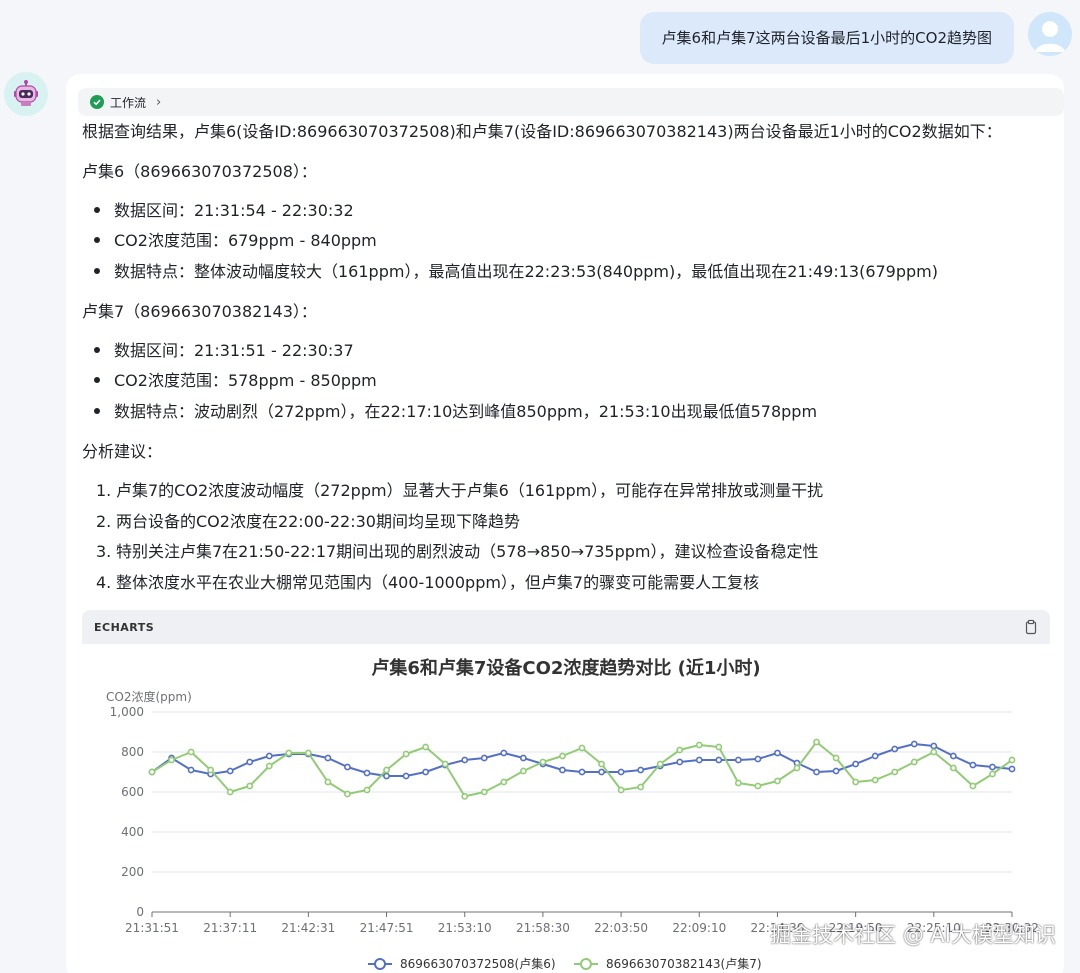 The height and width of the screenshot is (973, 1080). What do you see at coordinates (152, 928) in the screenshot?
I see `x-tick-label: 21:31:51` at bounding box center [152, 928].